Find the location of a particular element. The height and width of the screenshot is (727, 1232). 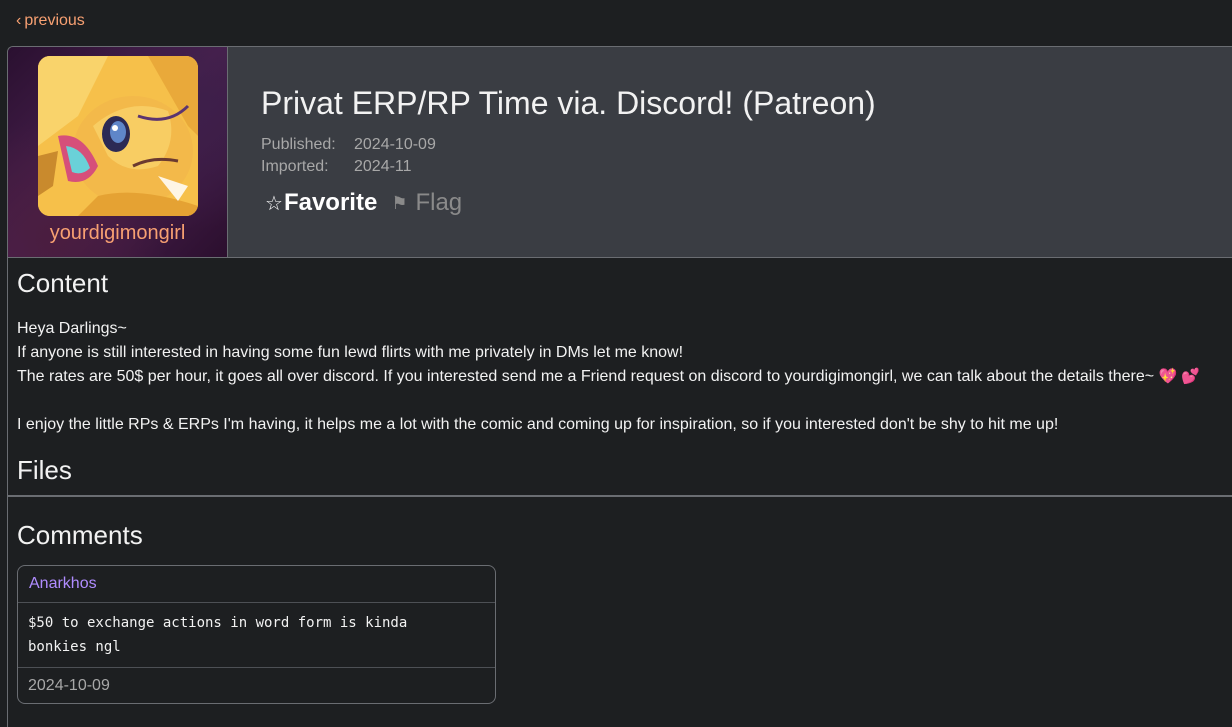

user-panel: yourdigimongirl is located at coordinates (118, 152).